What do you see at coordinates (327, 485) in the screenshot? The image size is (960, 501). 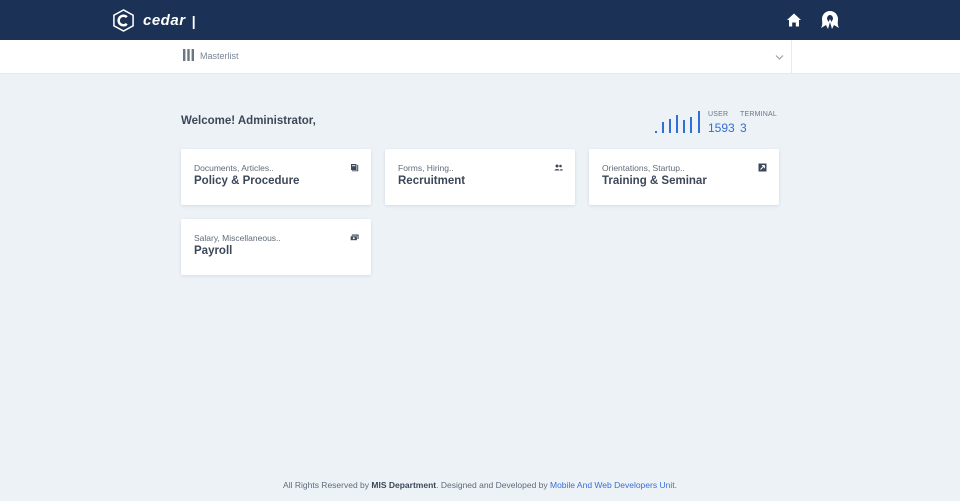 I see `footer-prefix: All Rights Reserved by` at bounding box center [327, 485].